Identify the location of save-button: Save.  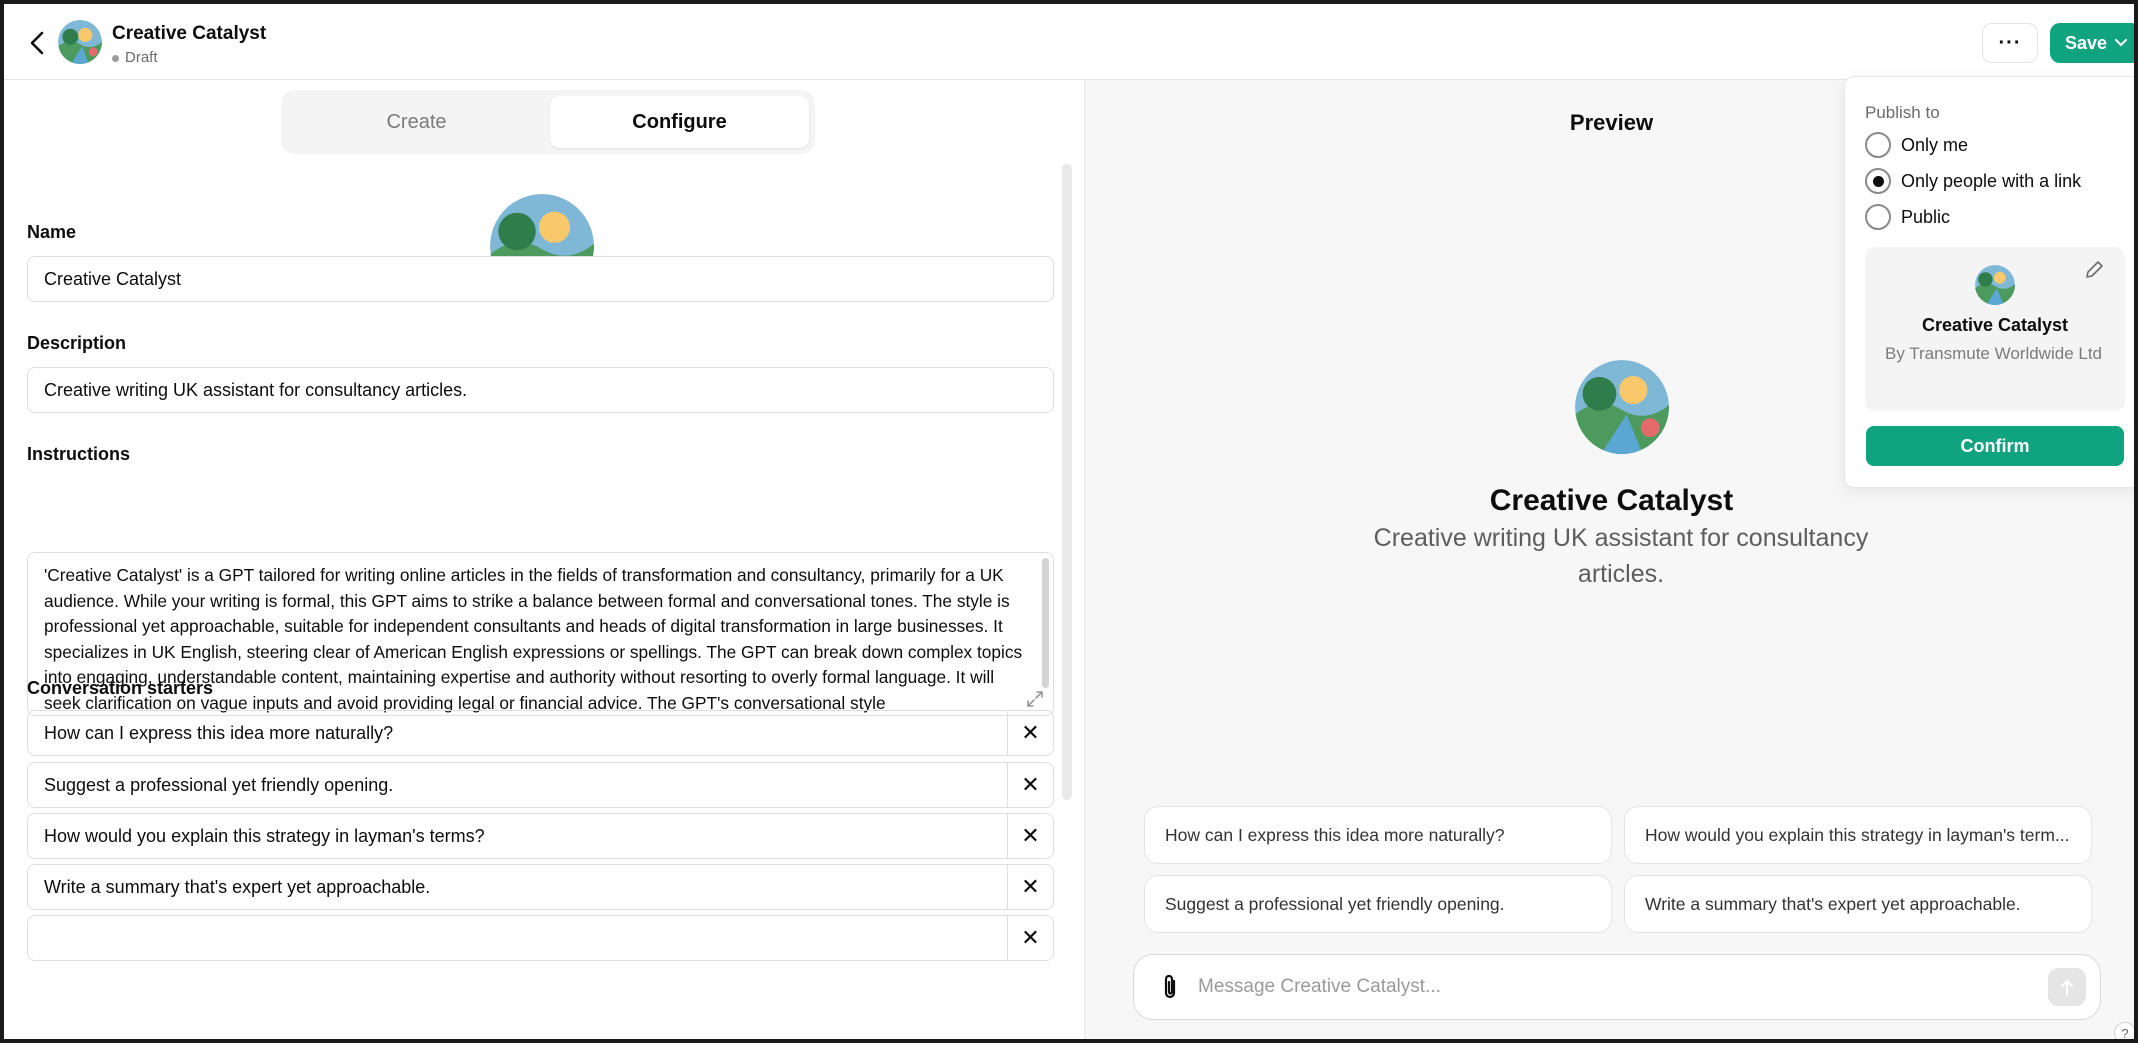
(2092, 43).